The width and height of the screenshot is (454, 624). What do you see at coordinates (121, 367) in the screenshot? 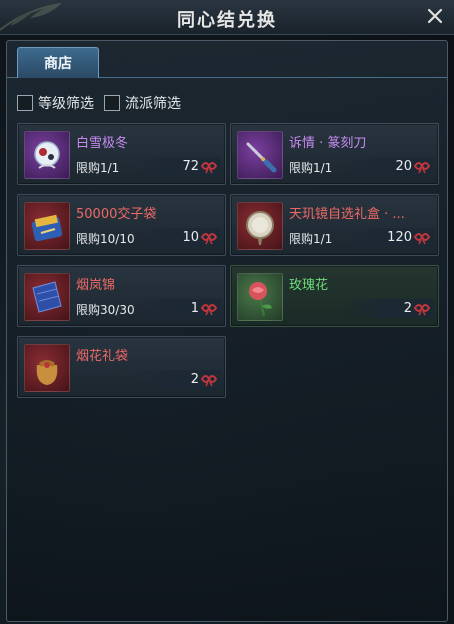
I see `shop-item-card: 烟花礼袋 2` at bounding box center [121, 367].